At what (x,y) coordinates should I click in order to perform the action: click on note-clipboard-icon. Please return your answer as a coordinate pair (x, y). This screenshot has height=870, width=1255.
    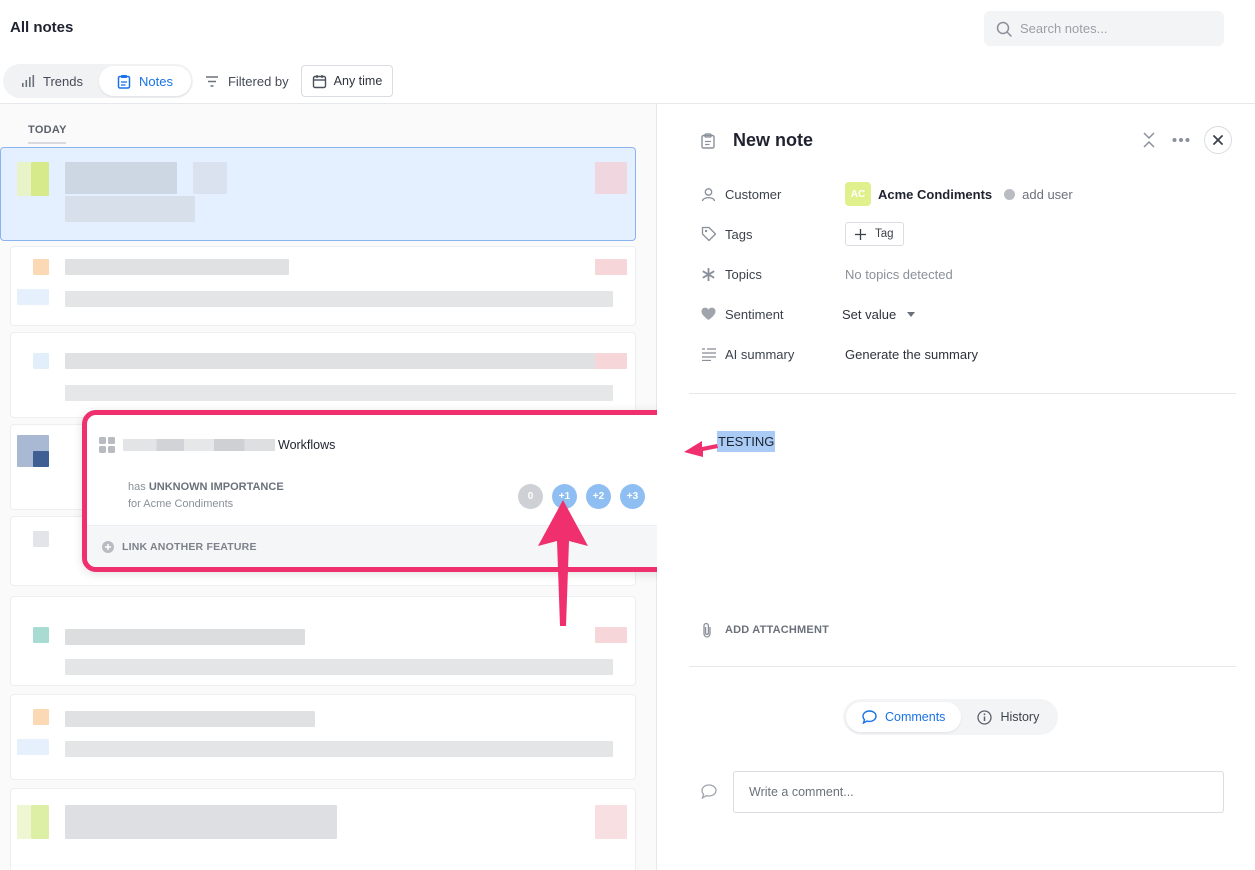
    Looking at the image, I should click on (708, 141).